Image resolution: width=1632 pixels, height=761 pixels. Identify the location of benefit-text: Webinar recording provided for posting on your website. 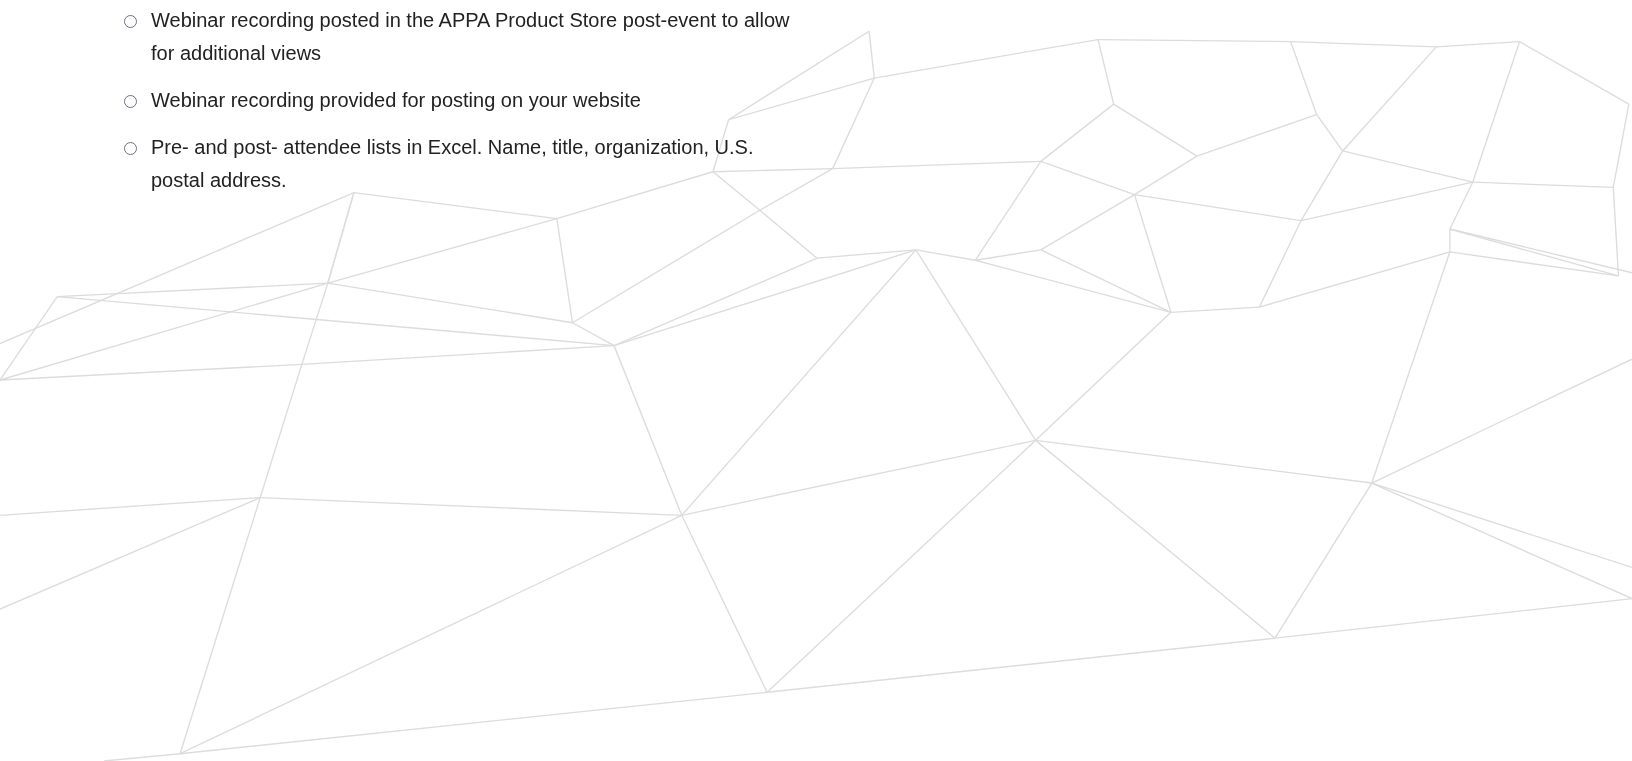
(396, 100).